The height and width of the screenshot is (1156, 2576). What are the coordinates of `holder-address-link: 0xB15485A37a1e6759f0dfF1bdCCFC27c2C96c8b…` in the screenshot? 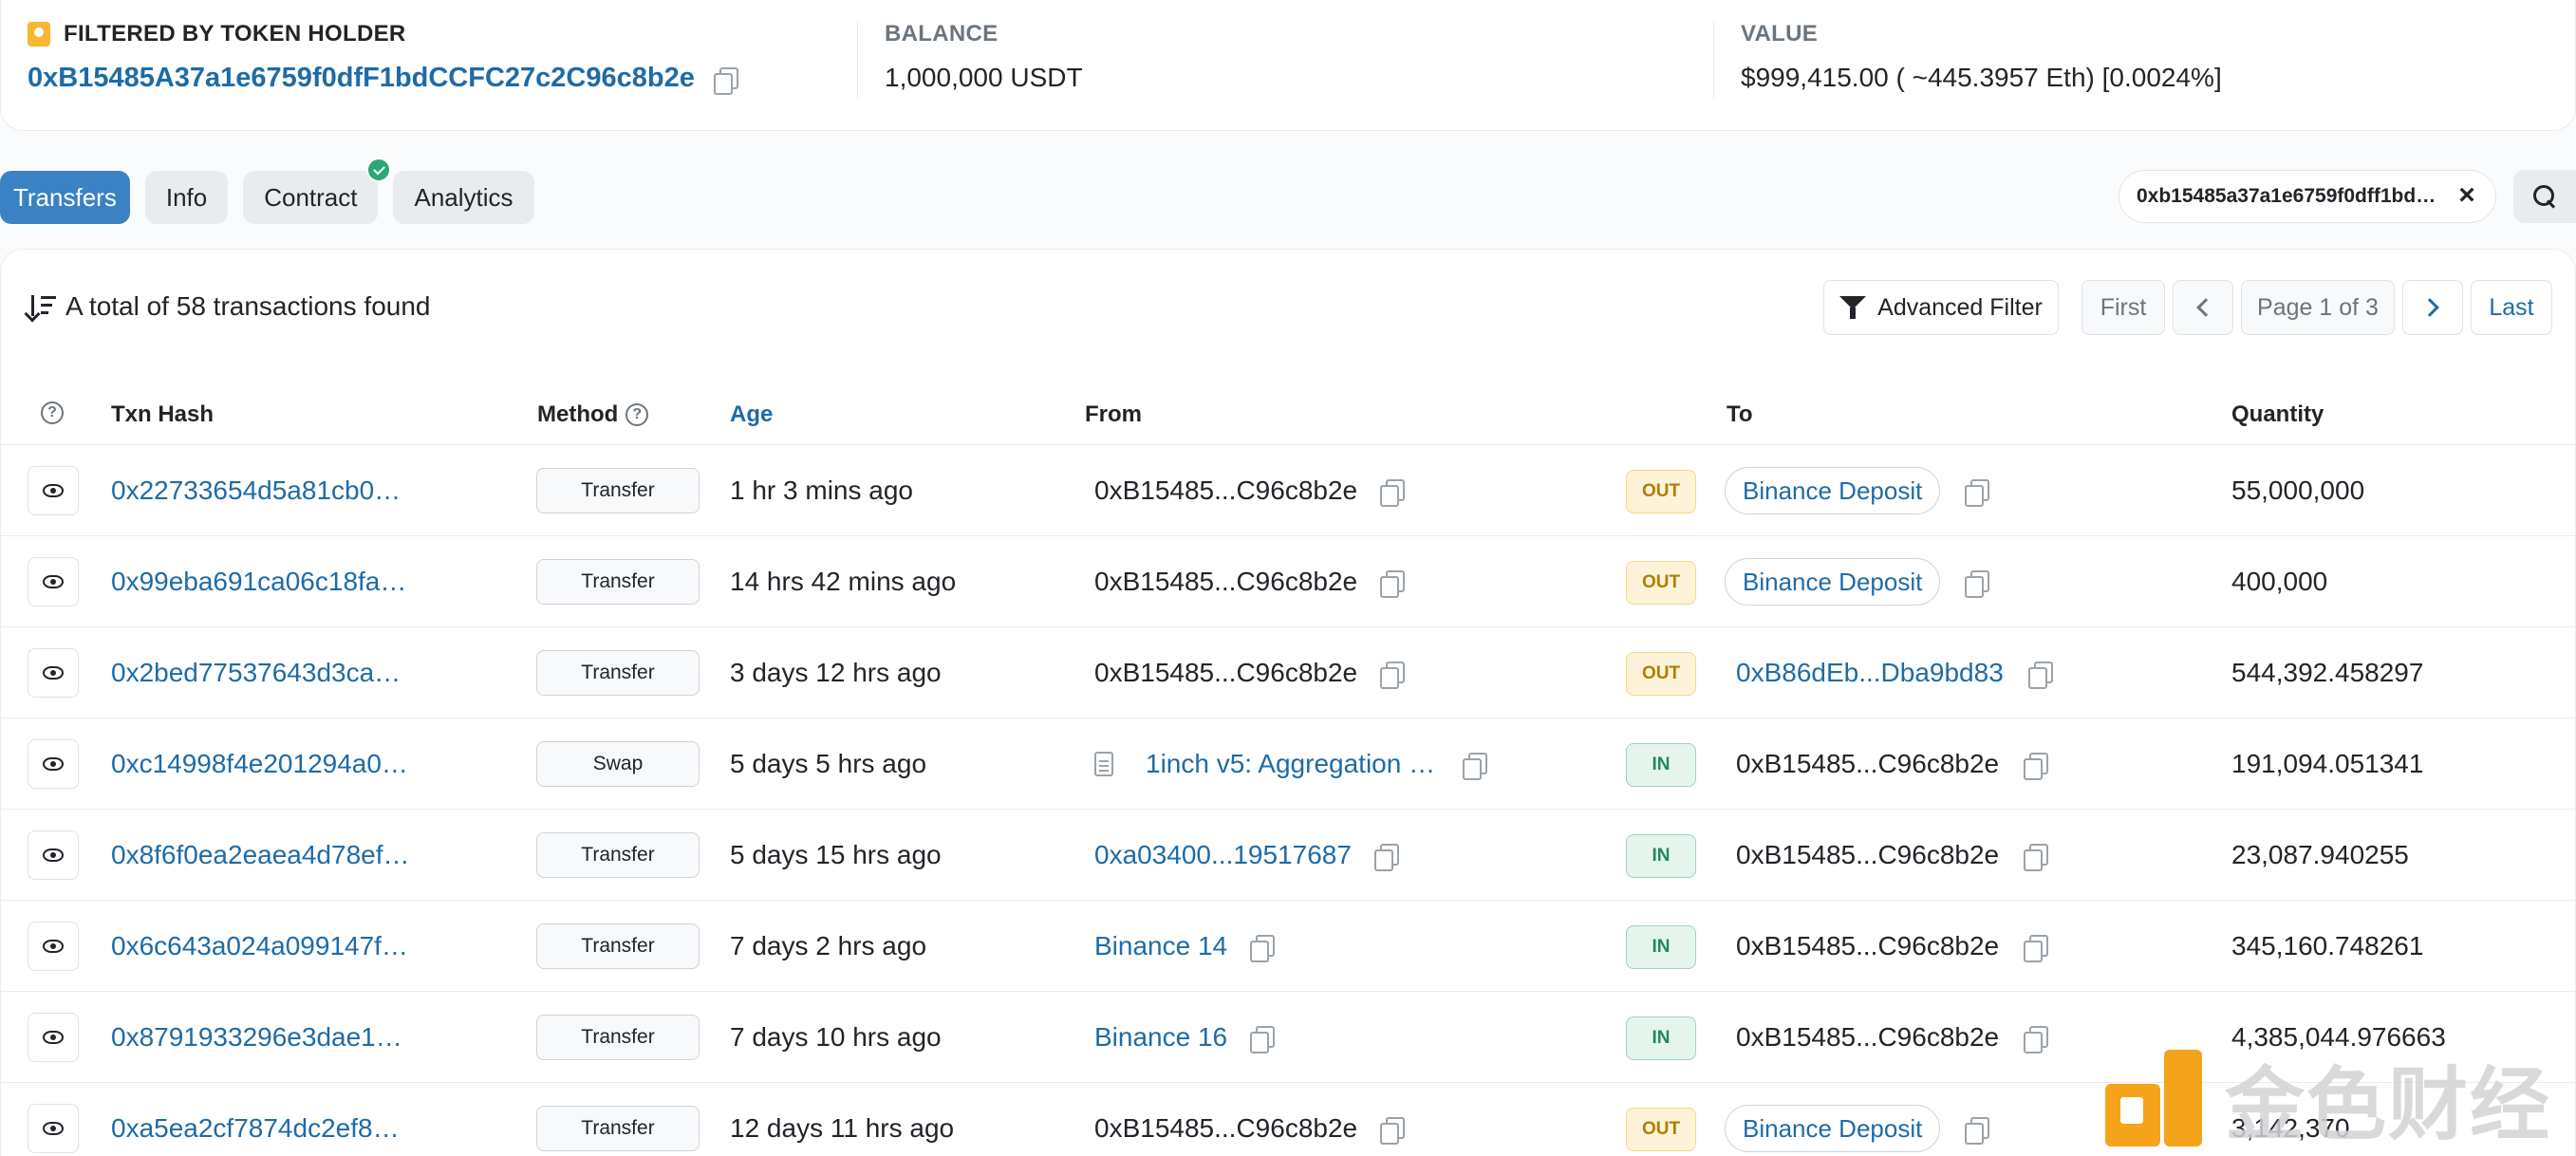 It's located at (361, 78).